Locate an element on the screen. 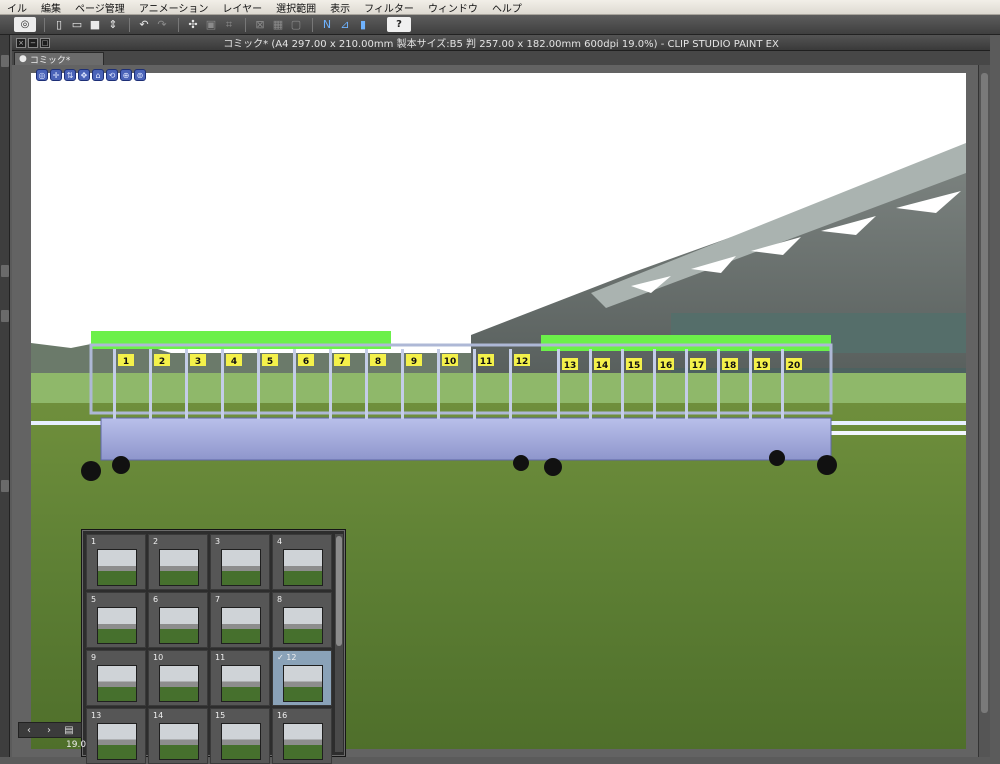  fit-icon: ▣ is located at coordinates (211, 24).